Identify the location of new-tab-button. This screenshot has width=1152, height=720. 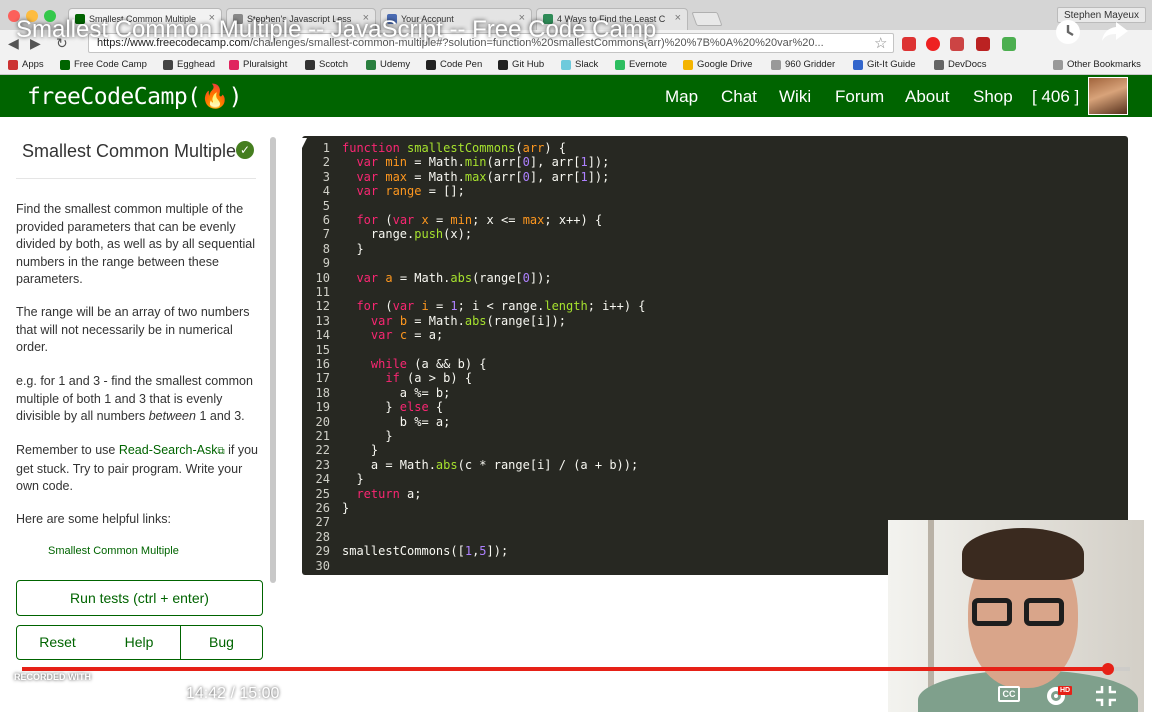
(707, 19).